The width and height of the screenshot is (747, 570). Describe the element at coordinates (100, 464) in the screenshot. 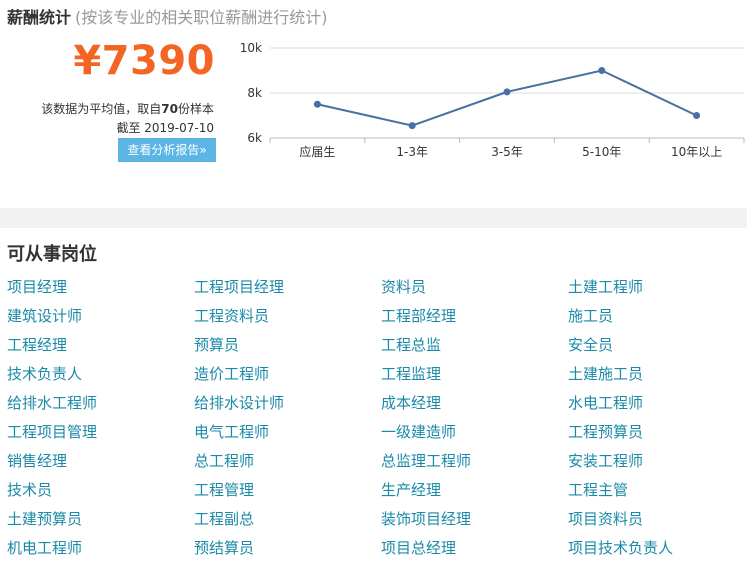

I see `job-link: 销售经理` at that location.